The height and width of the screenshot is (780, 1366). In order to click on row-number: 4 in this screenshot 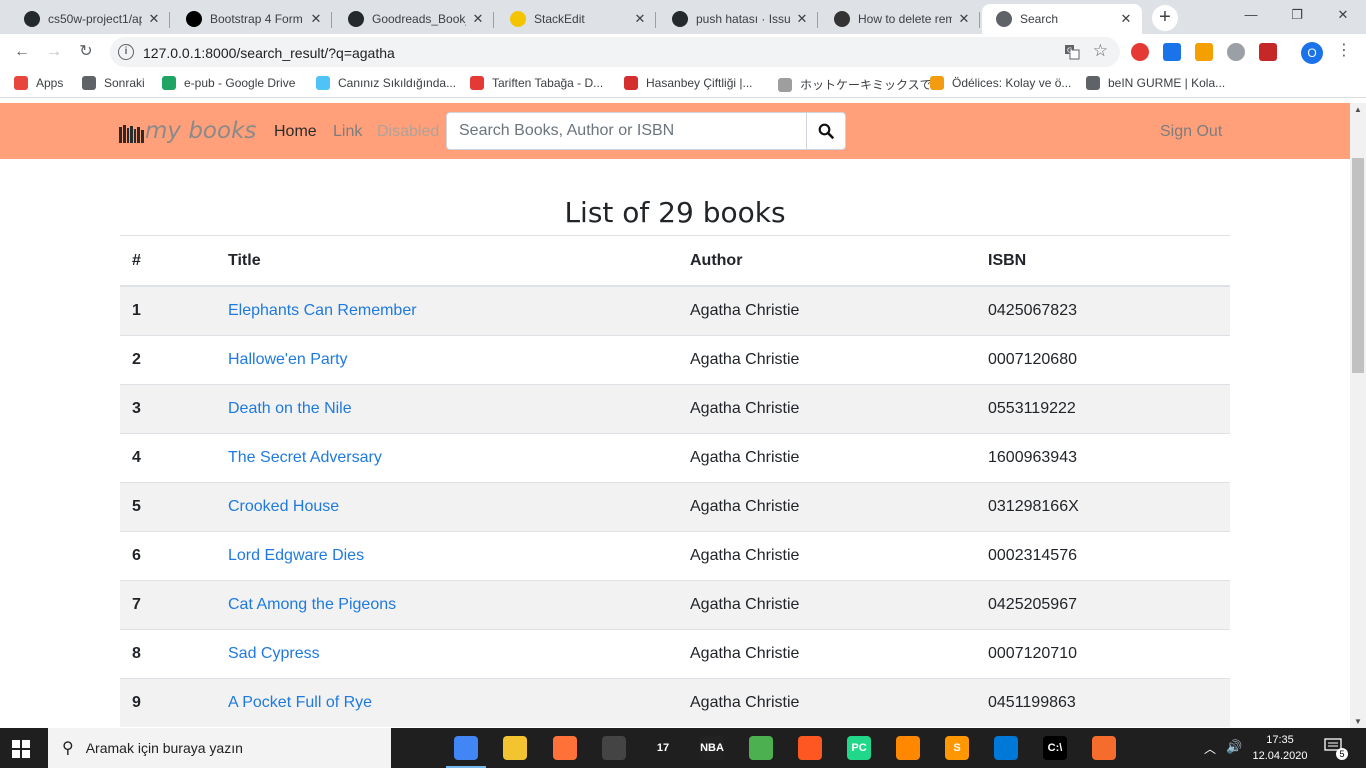, I will do `click(168, 457)`.